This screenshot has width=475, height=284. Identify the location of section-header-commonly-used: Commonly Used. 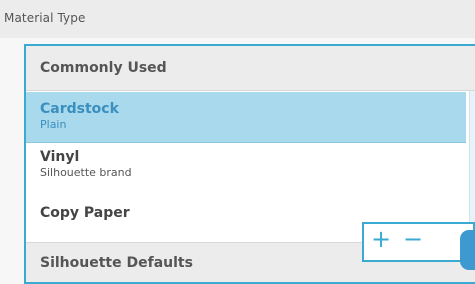
(250, 68).